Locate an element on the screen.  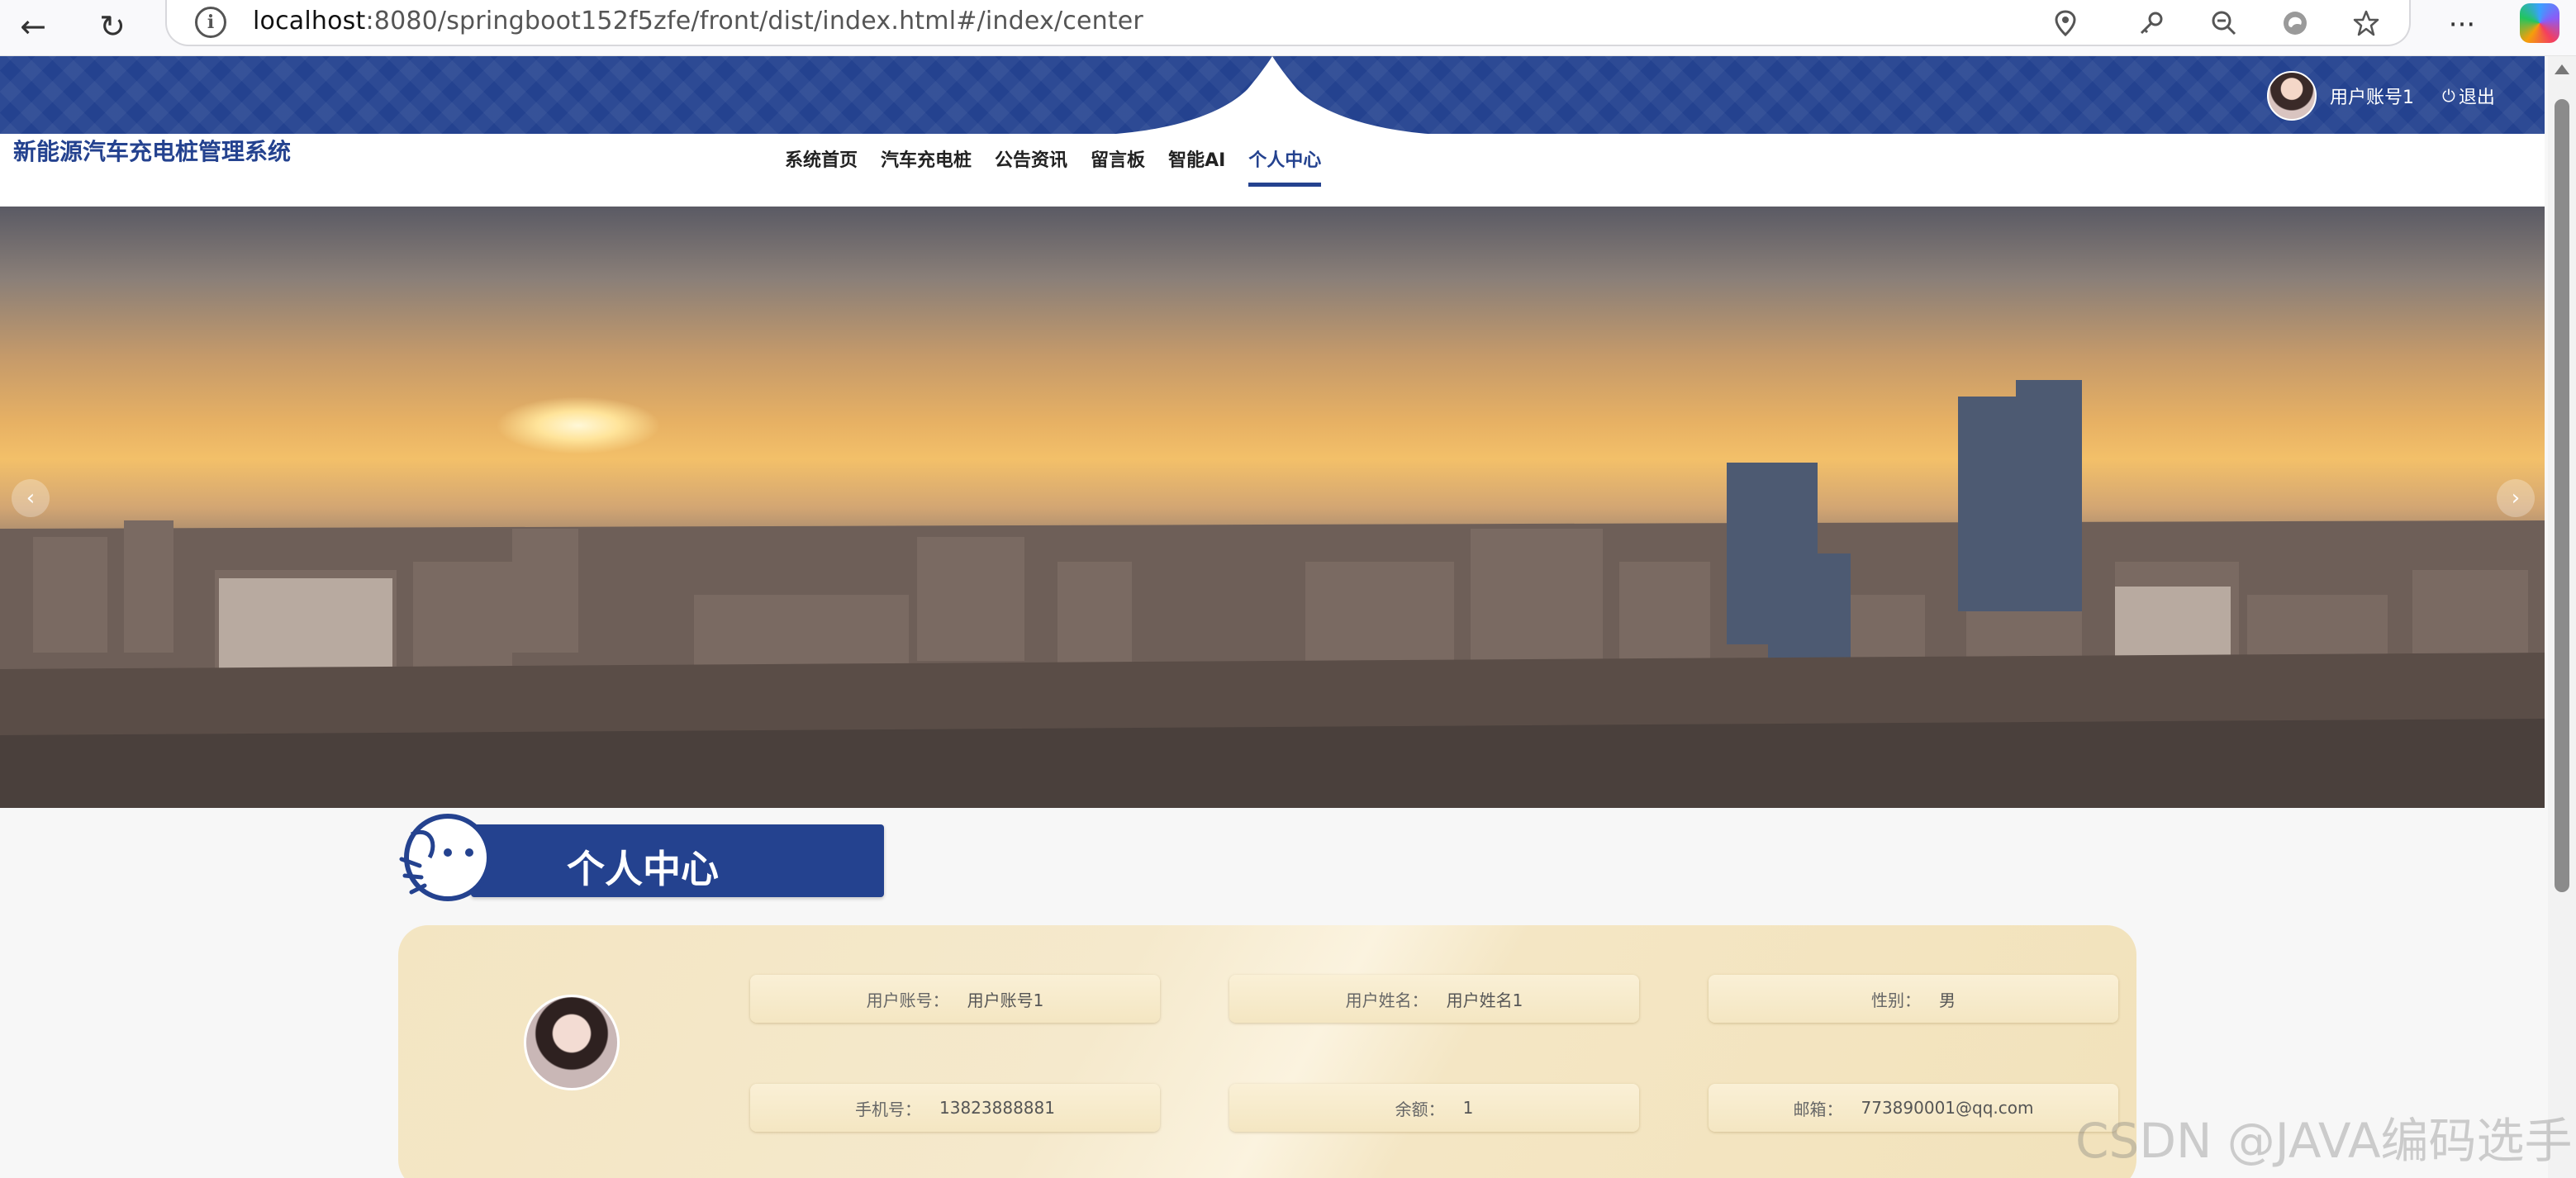
field-gender: 性别： 男 is located at coordinates (1913, 999).